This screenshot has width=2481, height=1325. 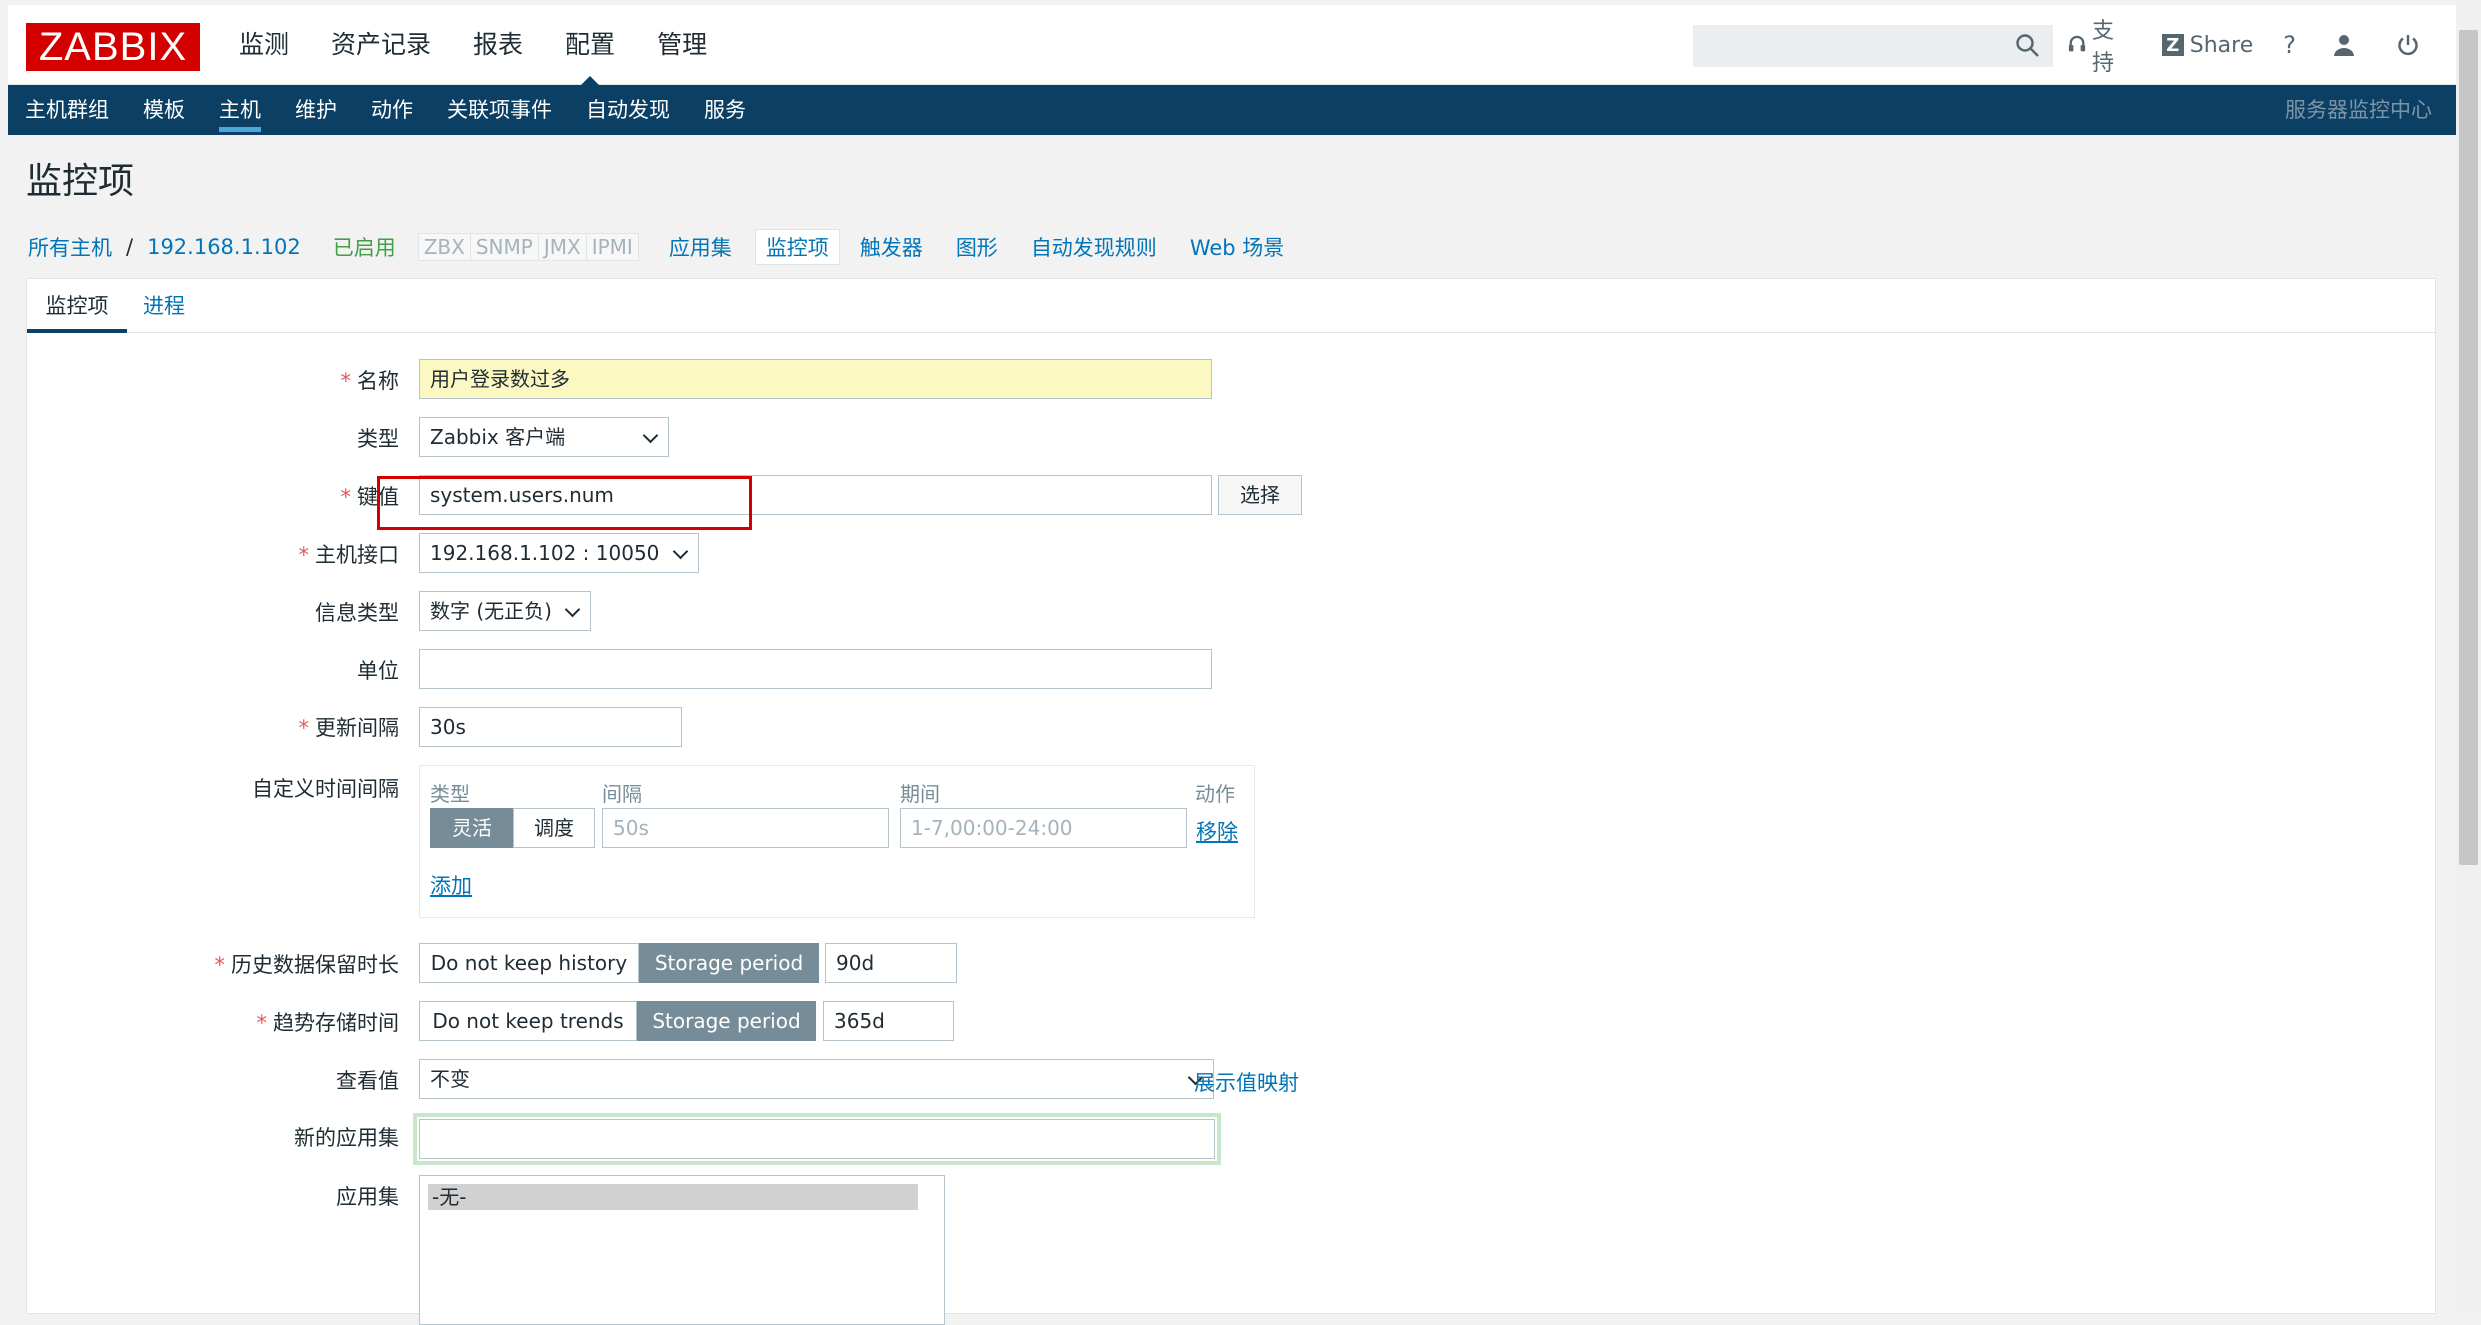 I want to click on badge-snmp: SNMP, so click(x=504, y=247).